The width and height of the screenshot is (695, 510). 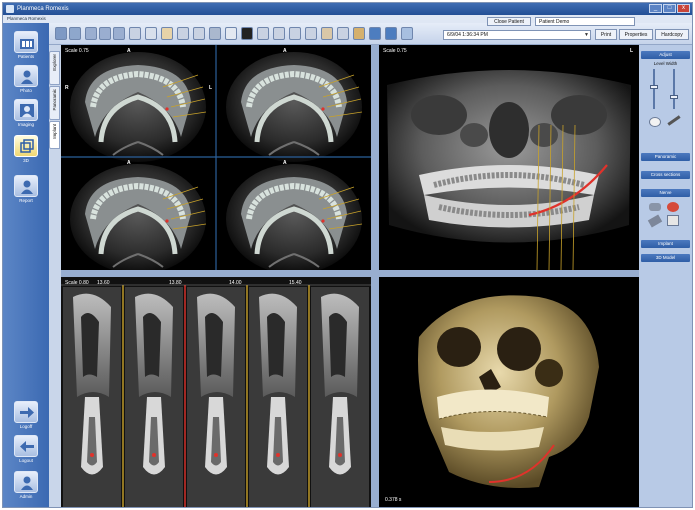 I want to click on sidebar-item-admin: Admin, so click(x=26, y=485).